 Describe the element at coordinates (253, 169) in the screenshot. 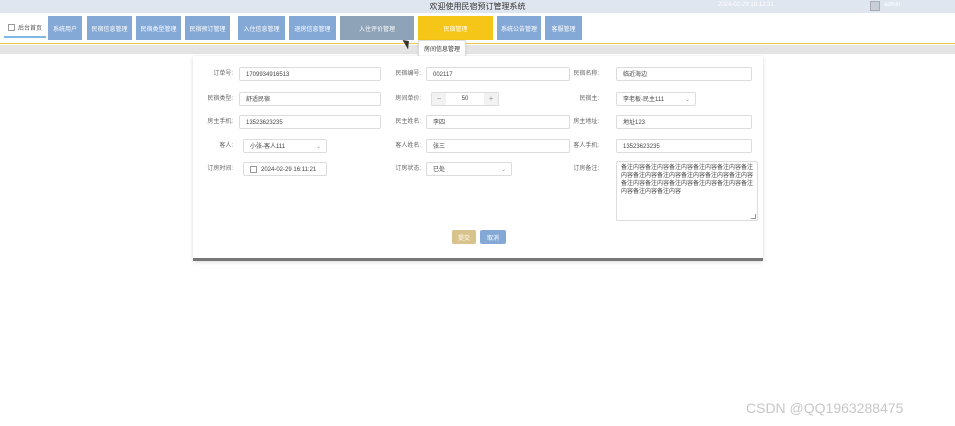

I see `calendar-icon` at that location.